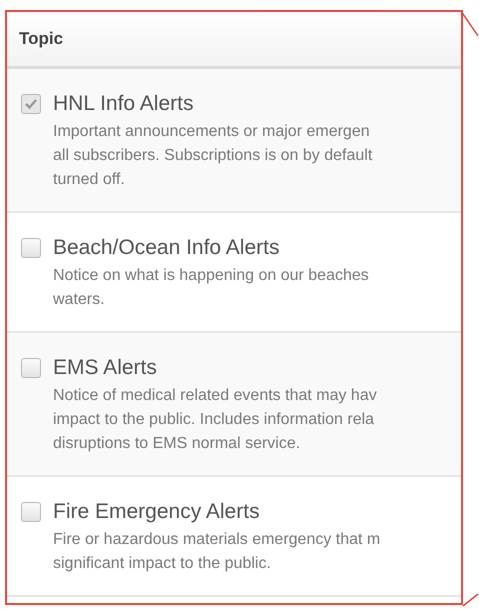 Image resolution: width=479 pixels, height=609 pixels. Describe the element at coordinates (217, 552) in the screenshot. I see `topic-description: Fire or hazardous materials emergency that m significant impact to the public.` at that location.